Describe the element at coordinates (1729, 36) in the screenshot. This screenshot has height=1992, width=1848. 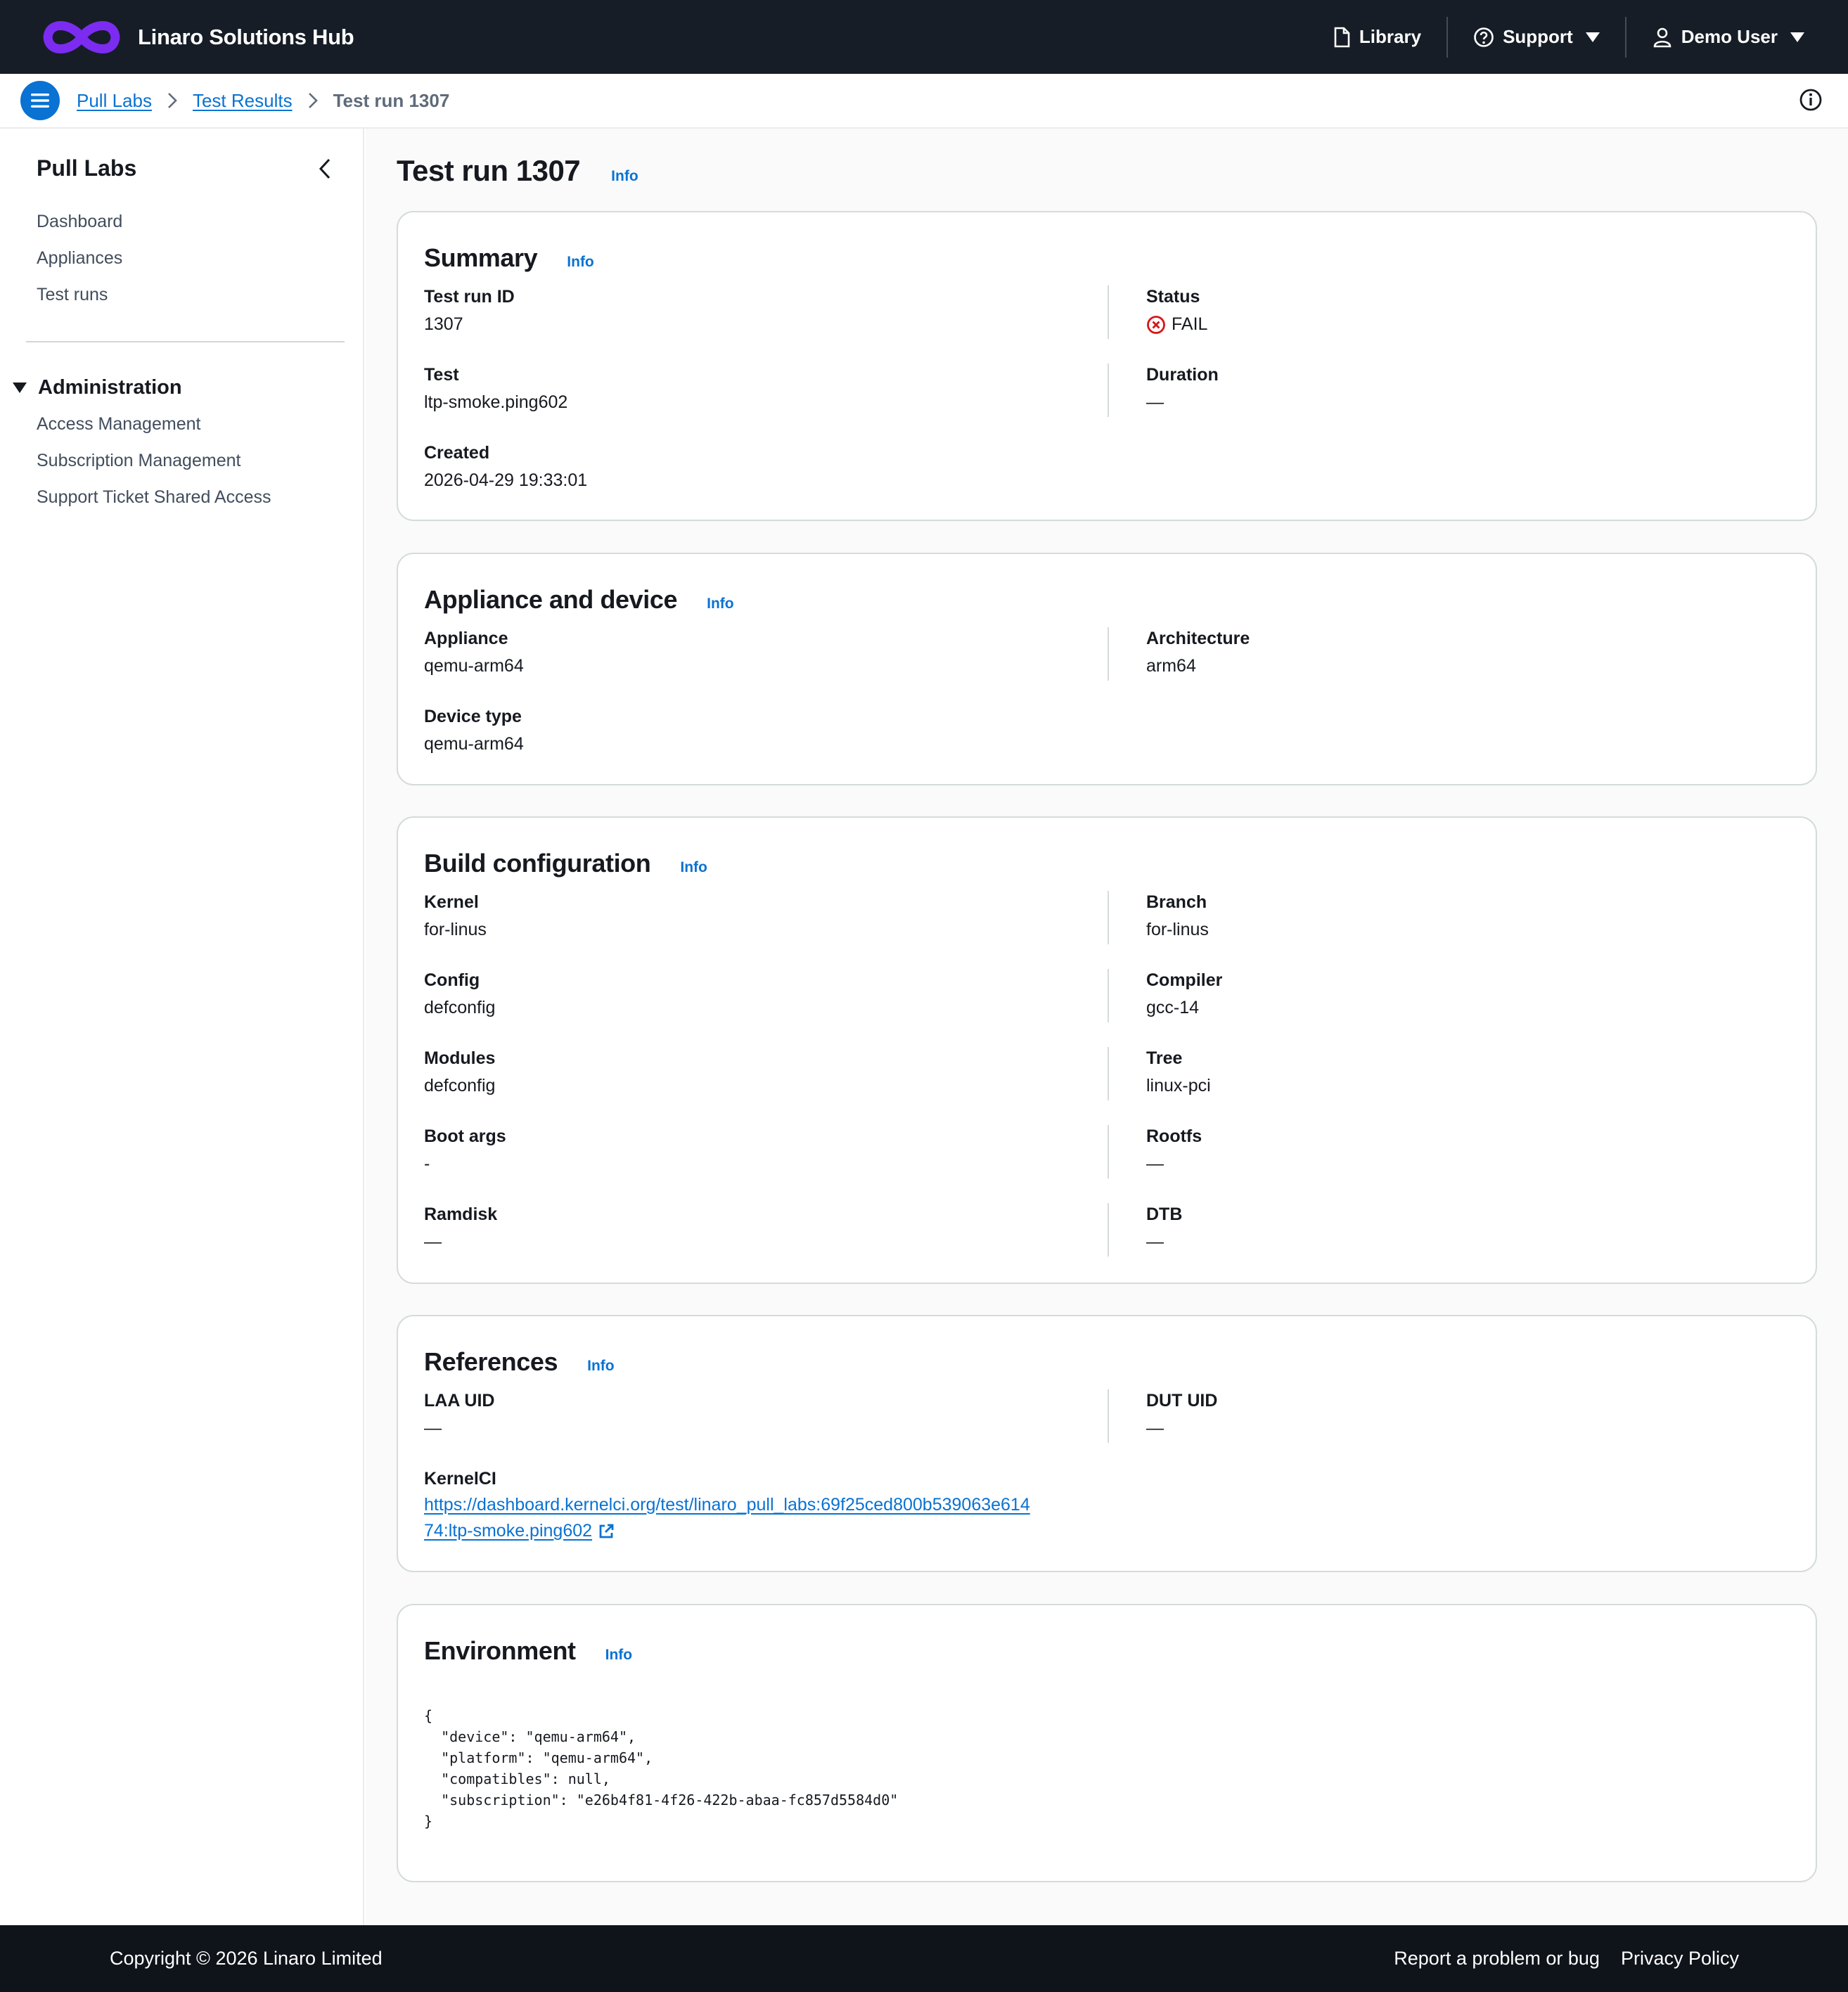
I see `user-label: Demo User` at that location.